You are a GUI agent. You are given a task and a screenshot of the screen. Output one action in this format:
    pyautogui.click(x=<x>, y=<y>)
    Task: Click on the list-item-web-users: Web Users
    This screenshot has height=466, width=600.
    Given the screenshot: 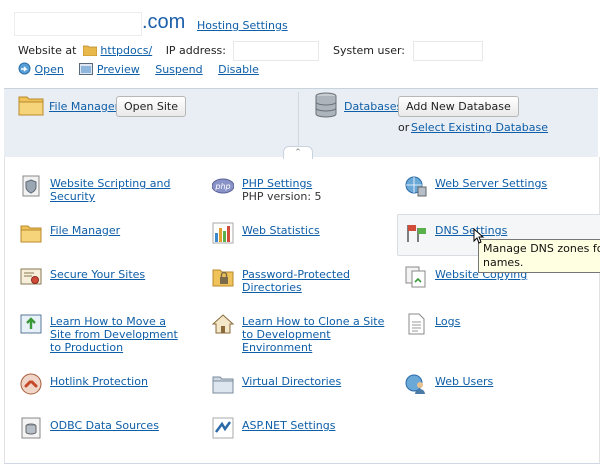 What is the action you would take?
    pyautogui.click(x=449, y=384)
    